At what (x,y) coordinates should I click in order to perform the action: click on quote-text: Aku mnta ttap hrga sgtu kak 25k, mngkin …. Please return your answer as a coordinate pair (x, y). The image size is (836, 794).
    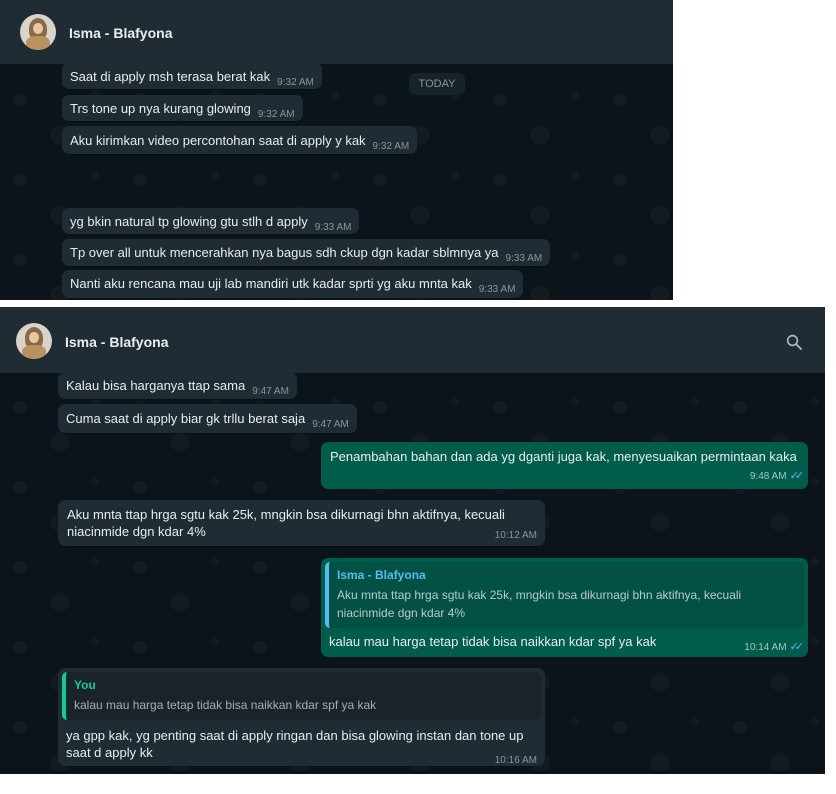
    Looking at the image, I should click on (539, 604).